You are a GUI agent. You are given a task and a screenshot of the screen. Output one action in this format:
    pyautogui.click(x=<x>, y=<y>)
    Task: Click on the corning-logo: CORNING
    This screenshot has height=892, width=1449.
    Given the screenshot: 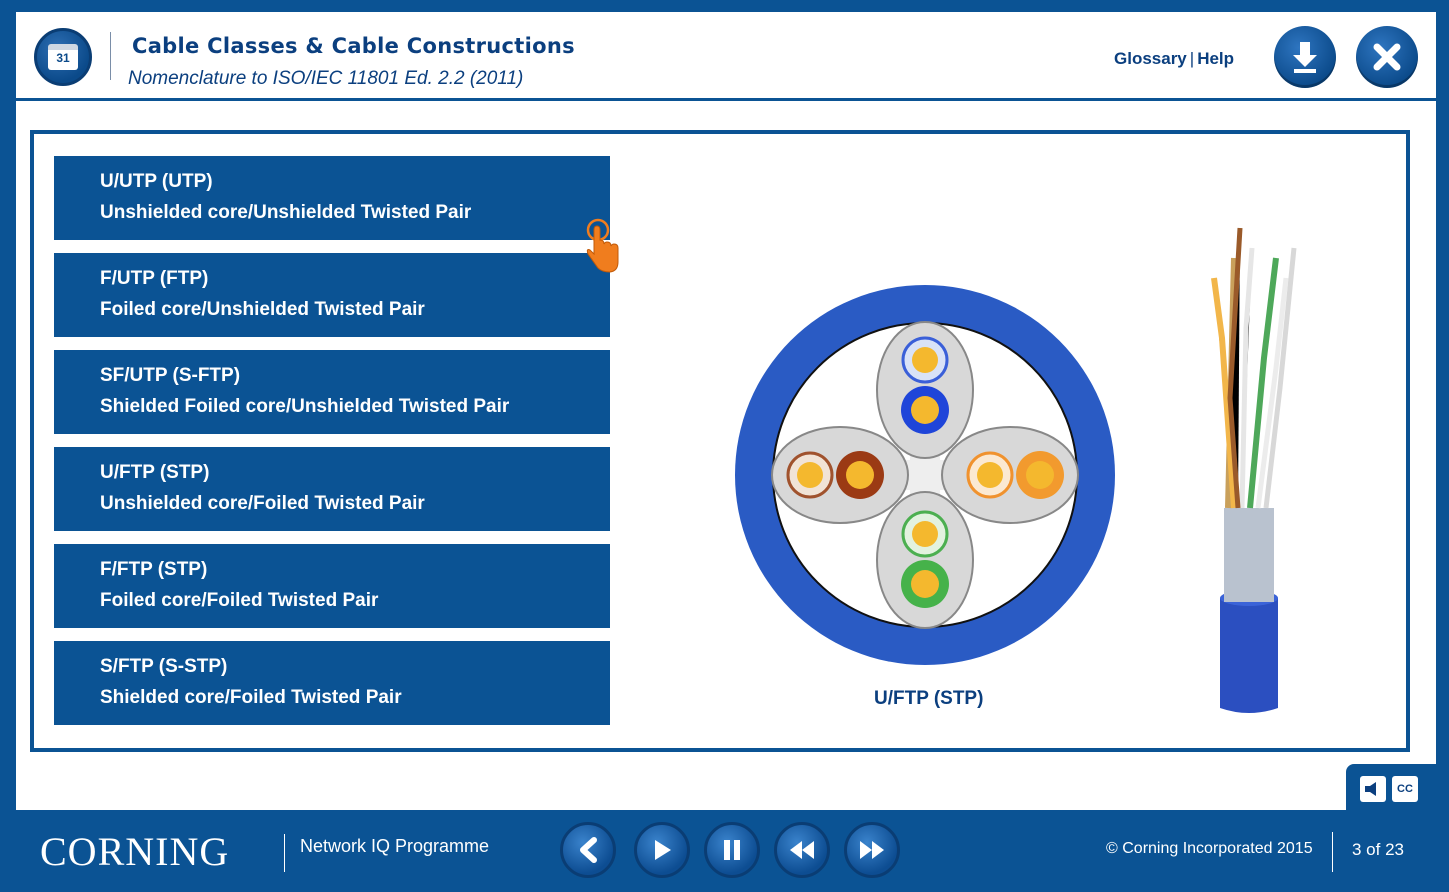 What is the action you would take?
    pyautogui.click(x=135, y=851)
    